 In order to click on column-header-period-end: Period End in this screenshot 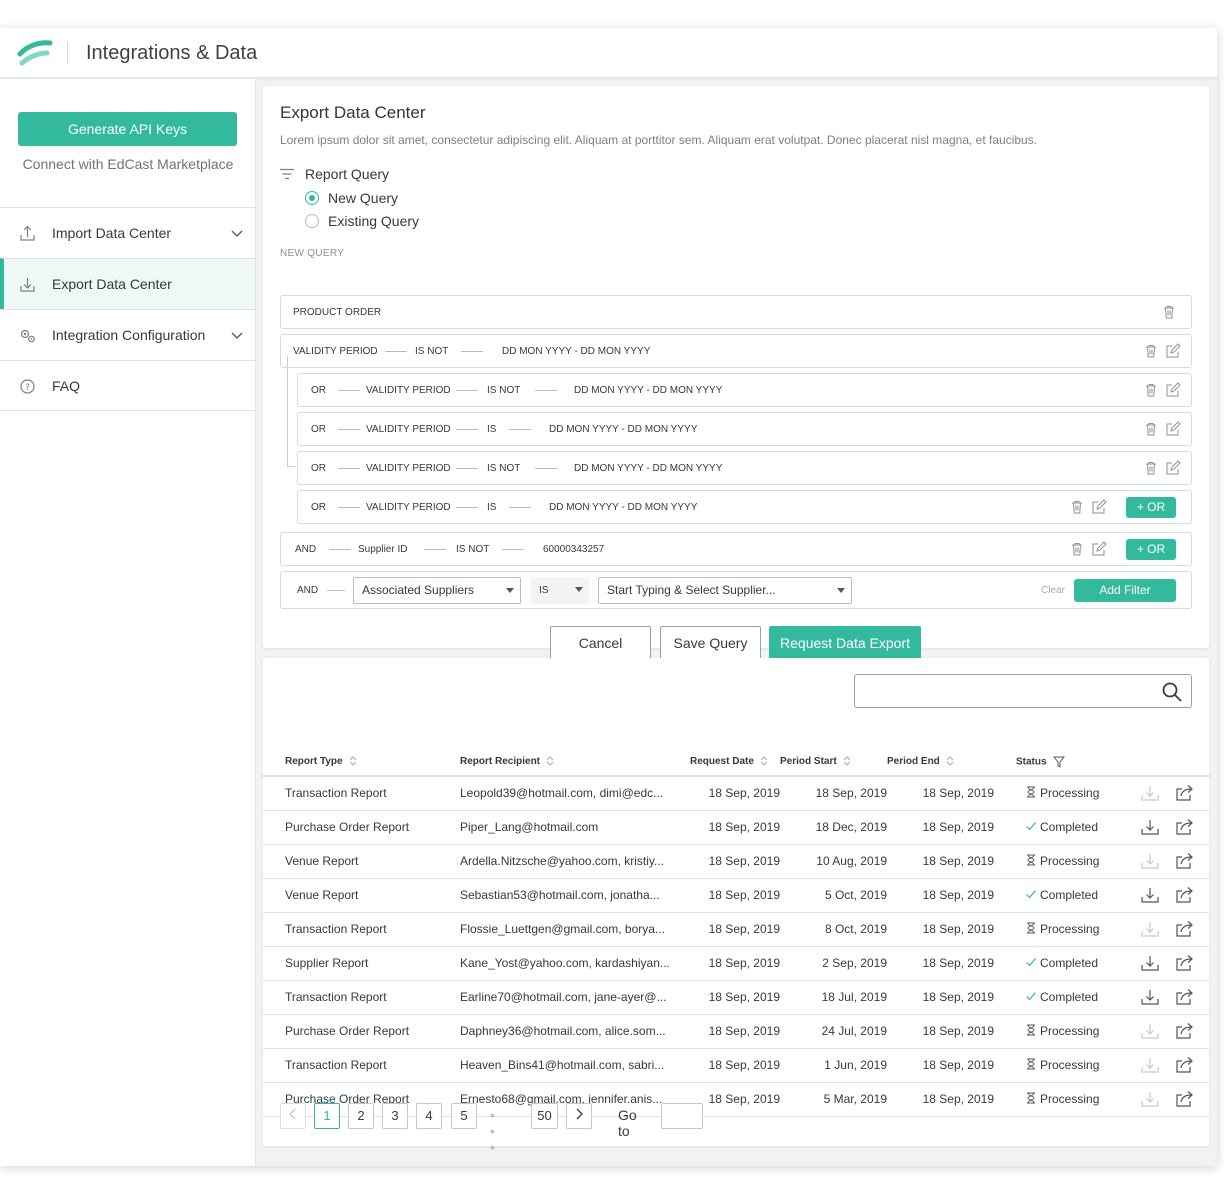, I will do `click(940, 762)`.